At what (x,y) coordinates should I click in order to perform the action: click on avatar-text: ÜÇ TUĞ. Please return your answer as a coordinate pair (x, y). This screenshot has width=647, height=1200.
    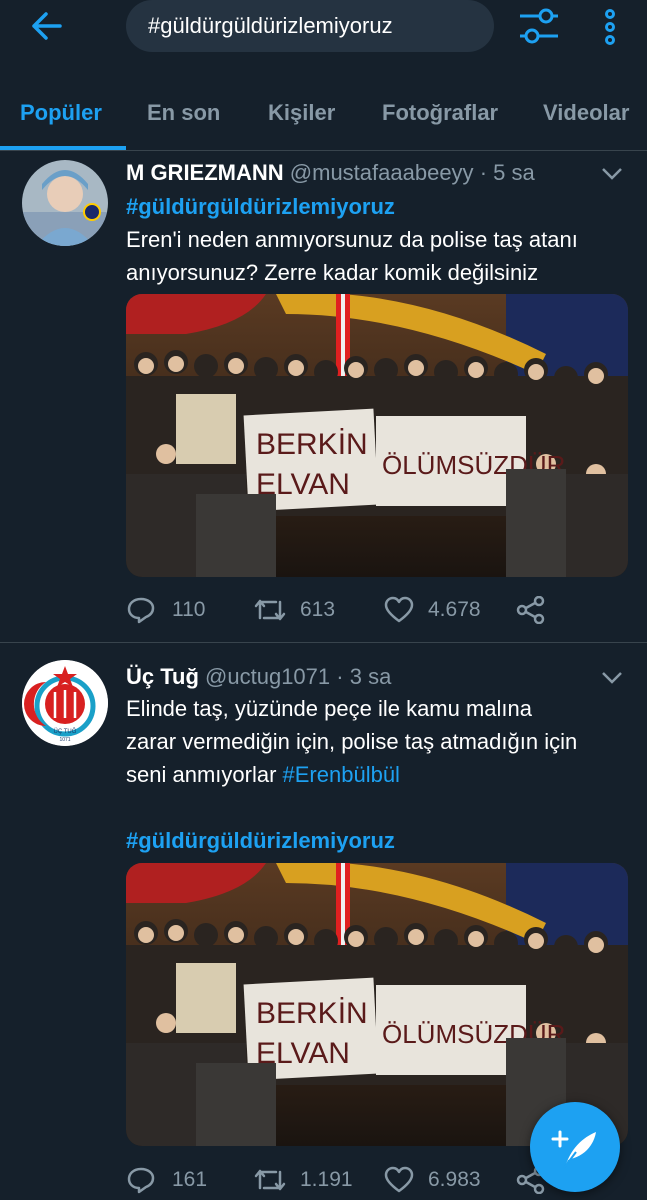
    Looking at the image, I should click on (65, 731).